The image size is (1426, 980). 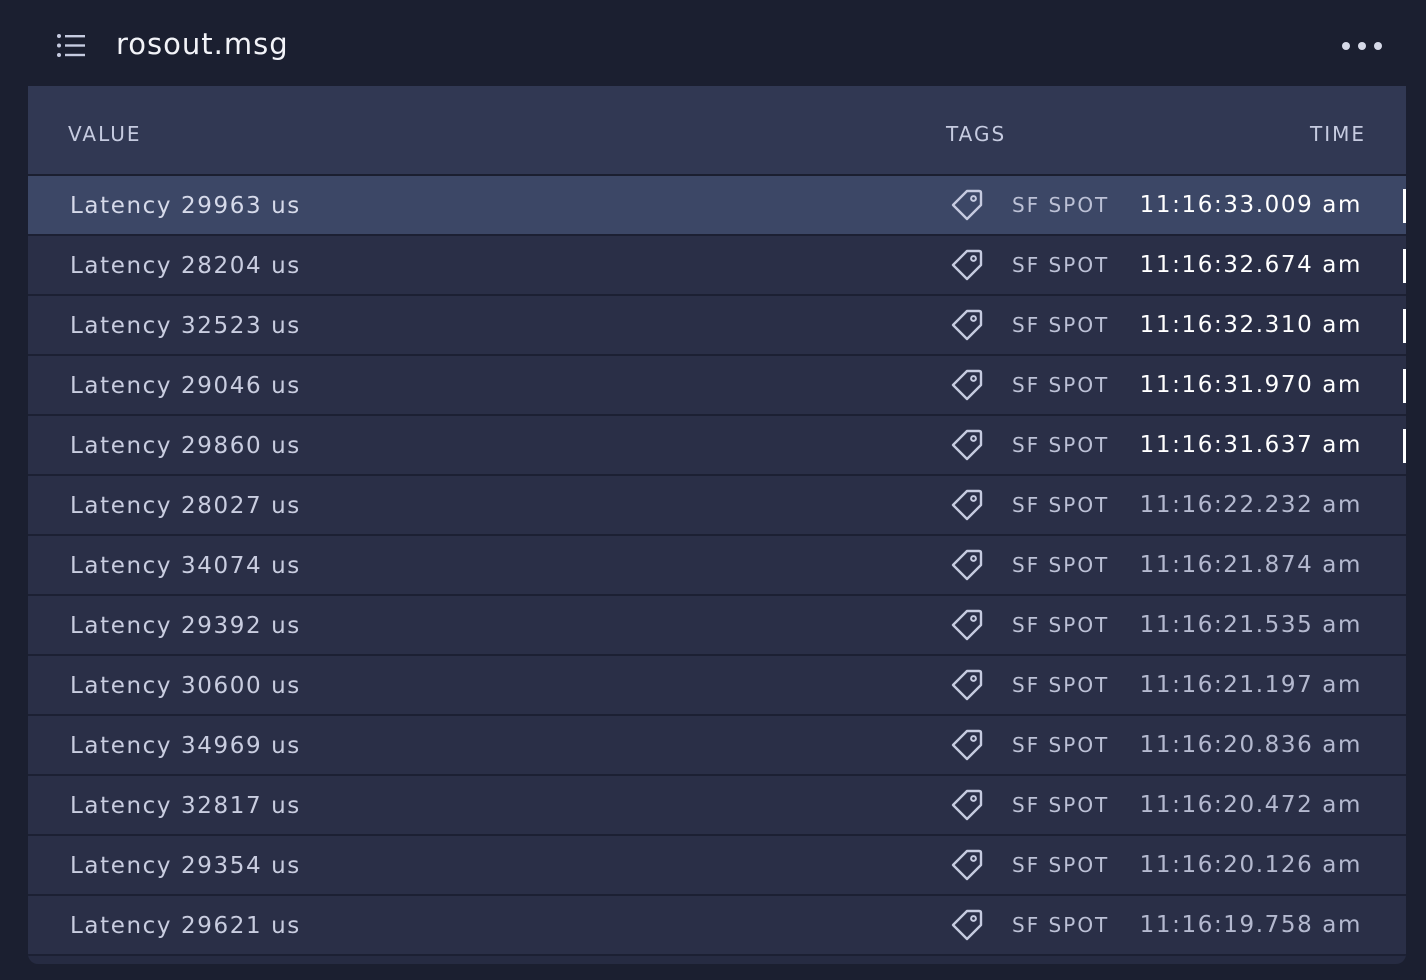 What do you see at coordinates (1250, 565) in the screenshot?
I see `row-time: 11:16:21.874 am` at bounding box center [1250, 565].